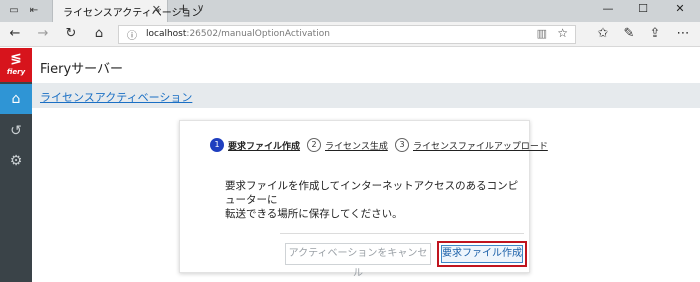 Image resolution: width=700 pixels, height=282 pixels. What do you see at coordinates (542, 33) in the screenshot?
I see `reading-view-icon: ▥` at bounding box center [542, 33].